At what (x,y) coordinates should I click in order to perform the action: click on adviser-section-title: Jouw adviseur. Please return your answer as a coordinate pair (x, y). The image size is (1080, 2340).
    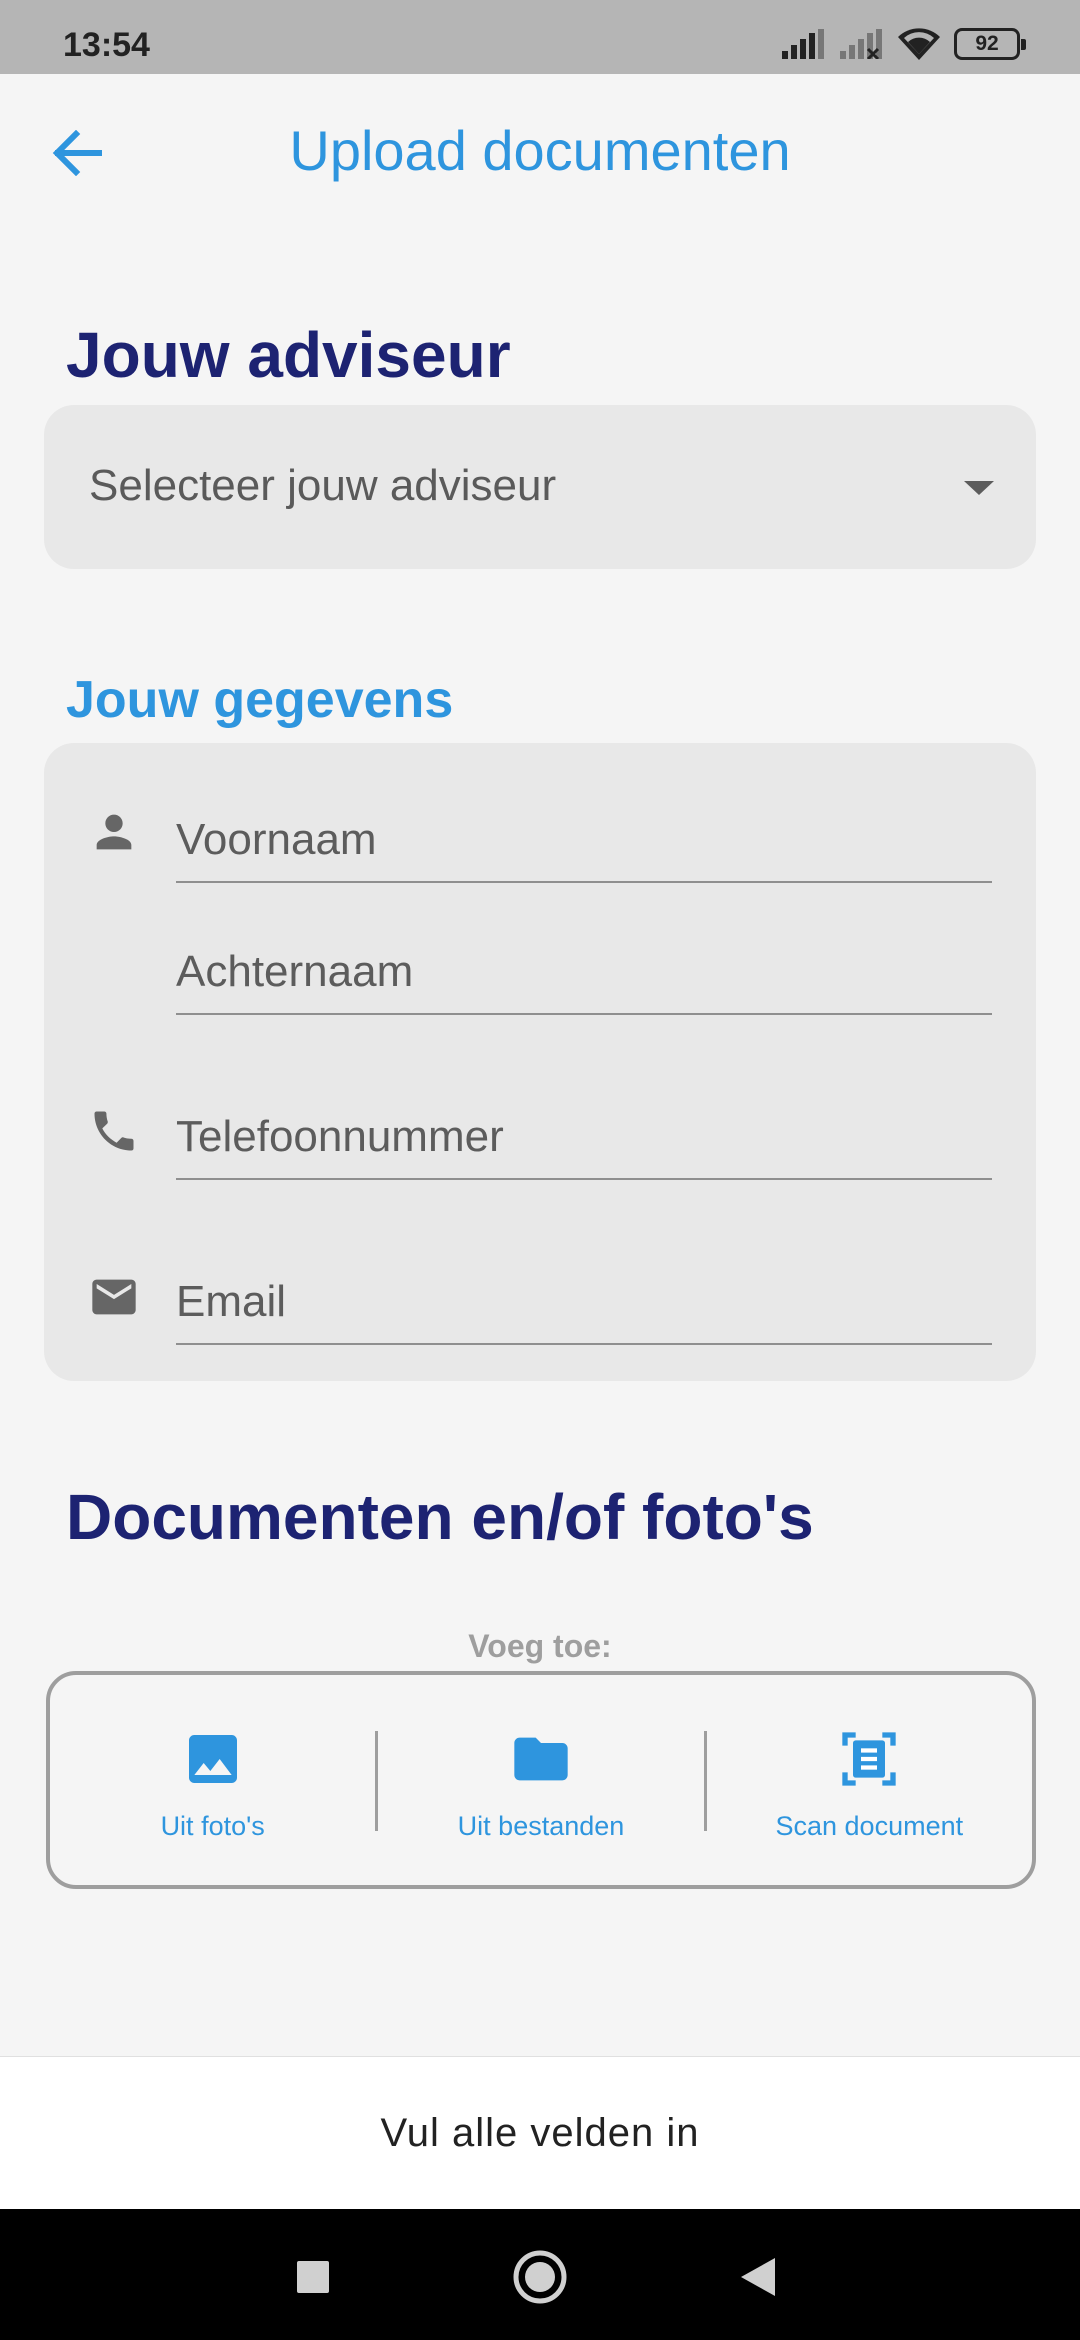
    Looking at the image, I should click on (288, 355).